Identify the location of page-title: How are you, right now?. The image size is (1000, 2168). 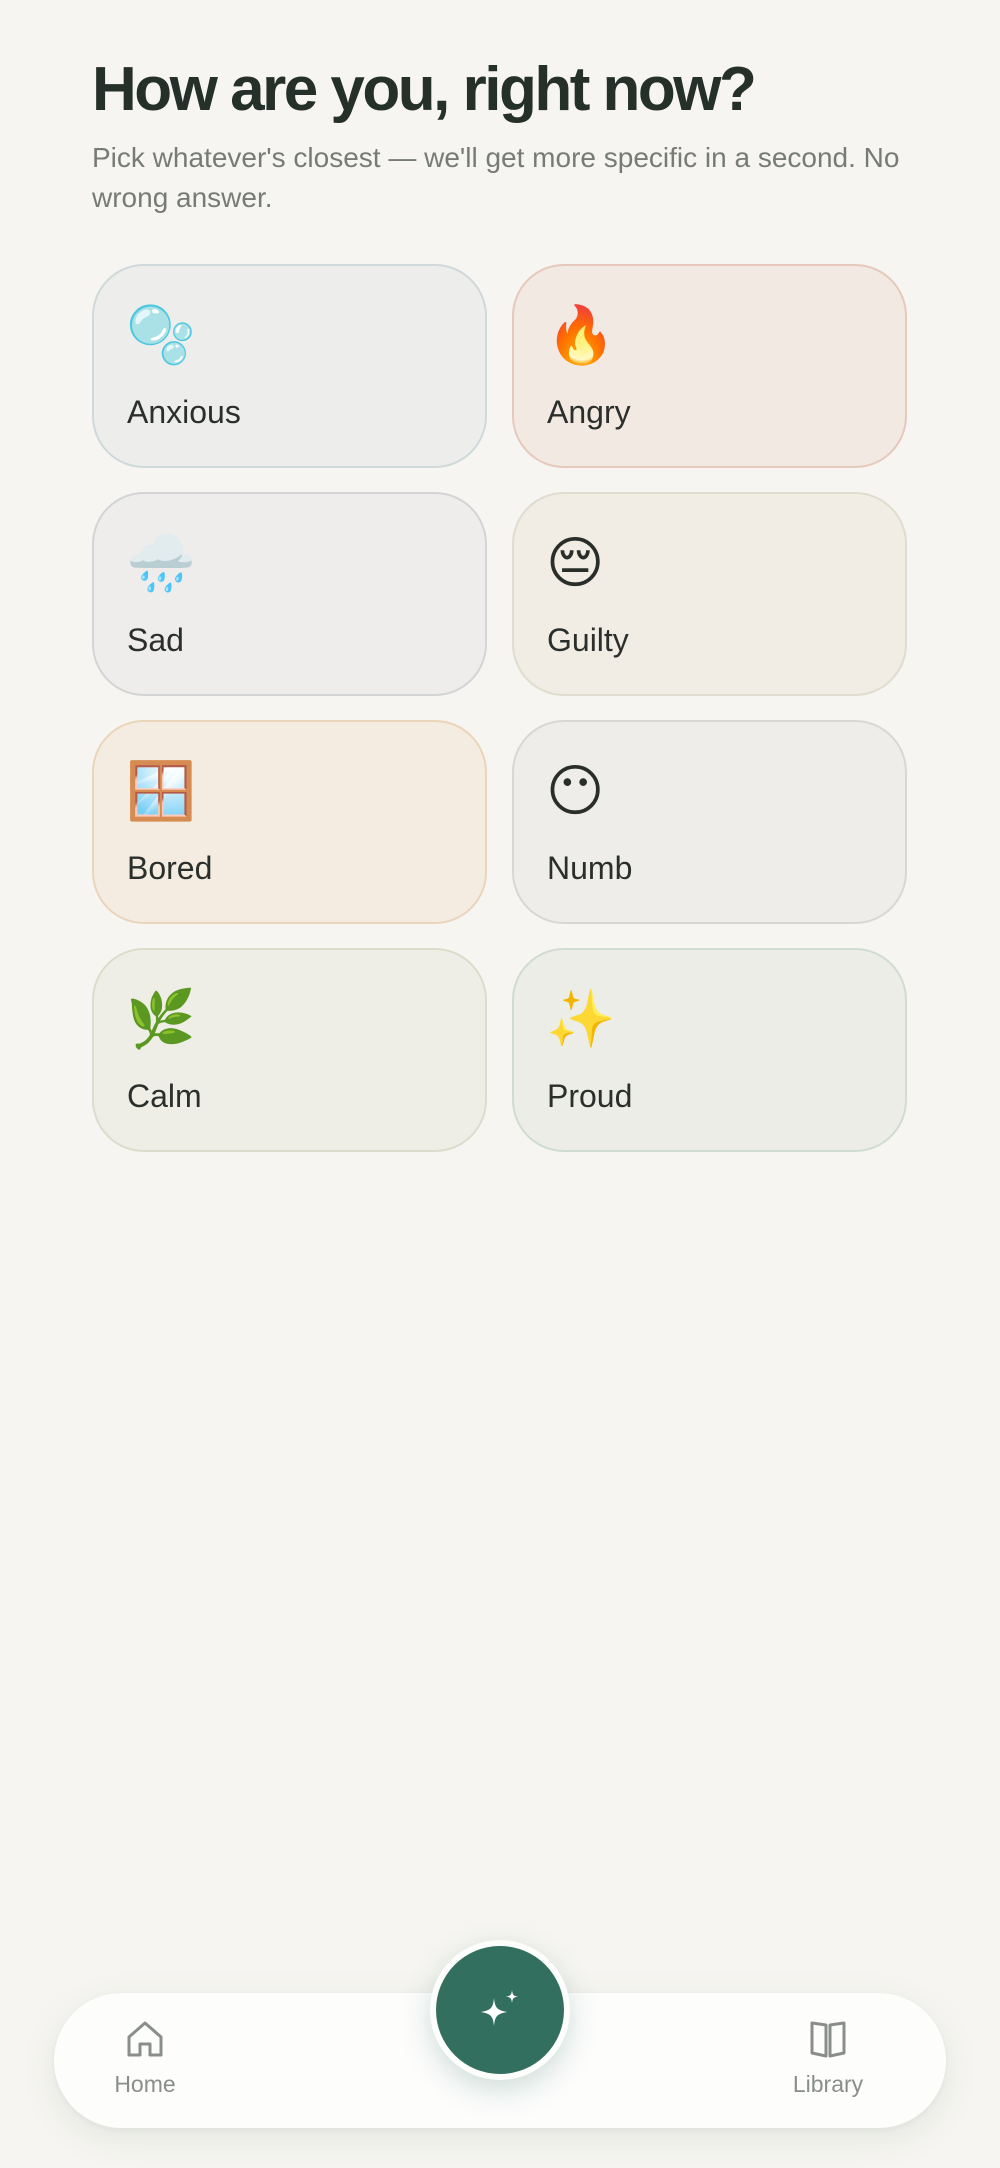
(424, 89).